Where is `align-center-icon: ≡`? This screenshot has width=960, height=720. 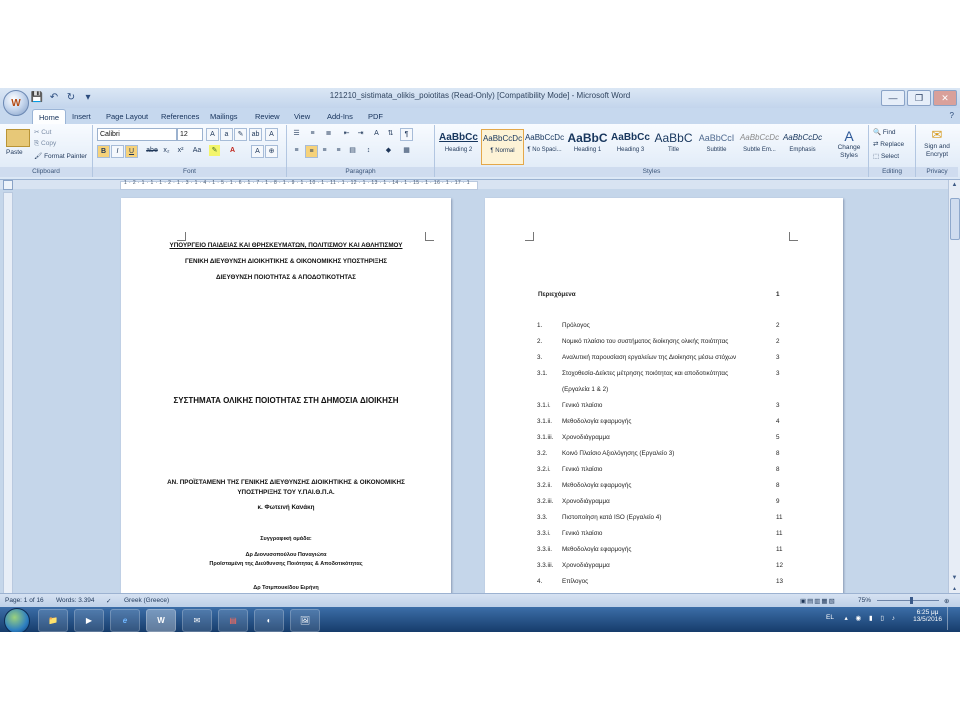 align-center-icon: ≡ is located at coordinates (311, 151).